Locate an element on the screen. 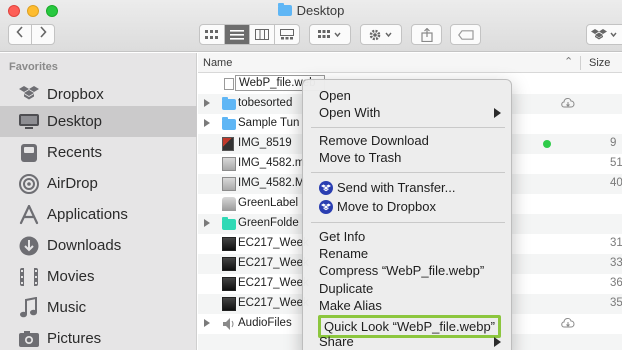  file-size: 33 is located at coordinates (616, 263).